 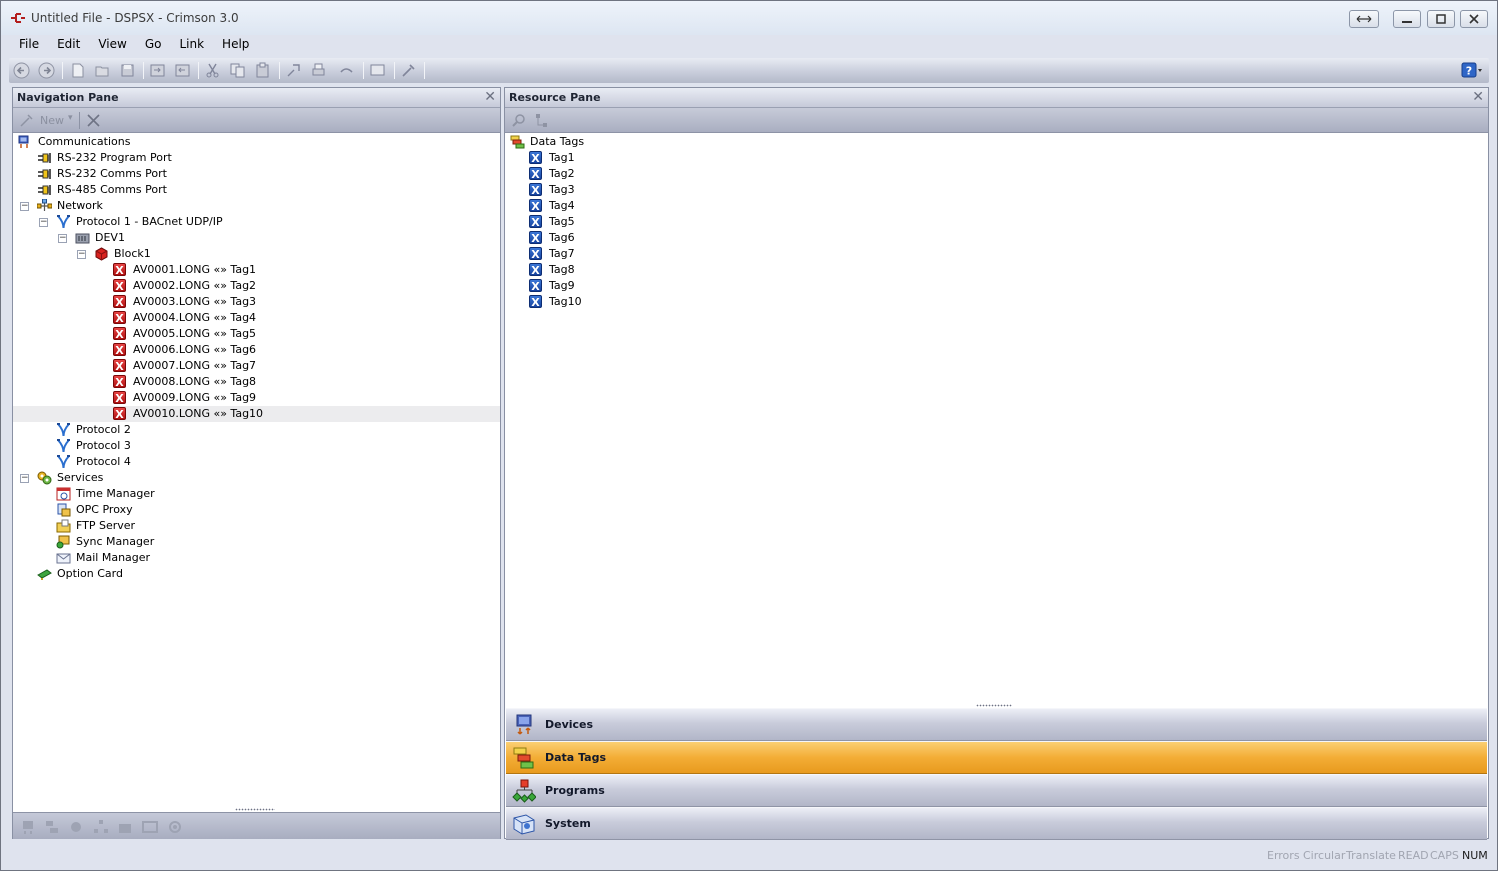 I want to click on tree-item-label: Tag9, so click(x=562, y=285).